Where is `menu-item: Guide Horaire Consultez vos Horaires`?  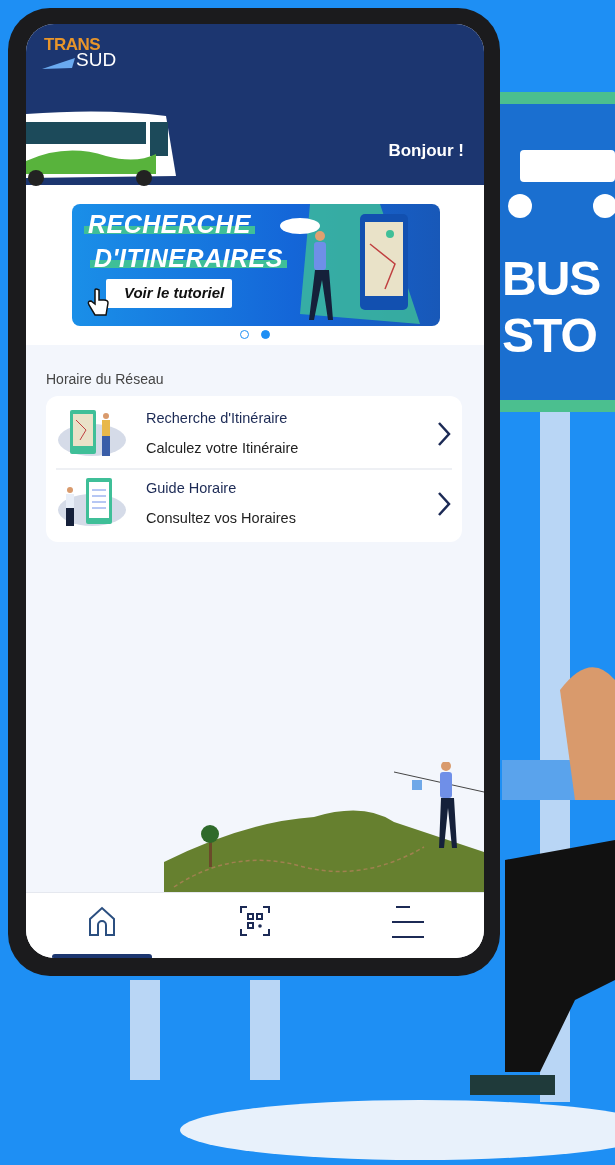
menu-item: Guide Horaire Consultez vos Horaires is located at coordinates (254, 503).